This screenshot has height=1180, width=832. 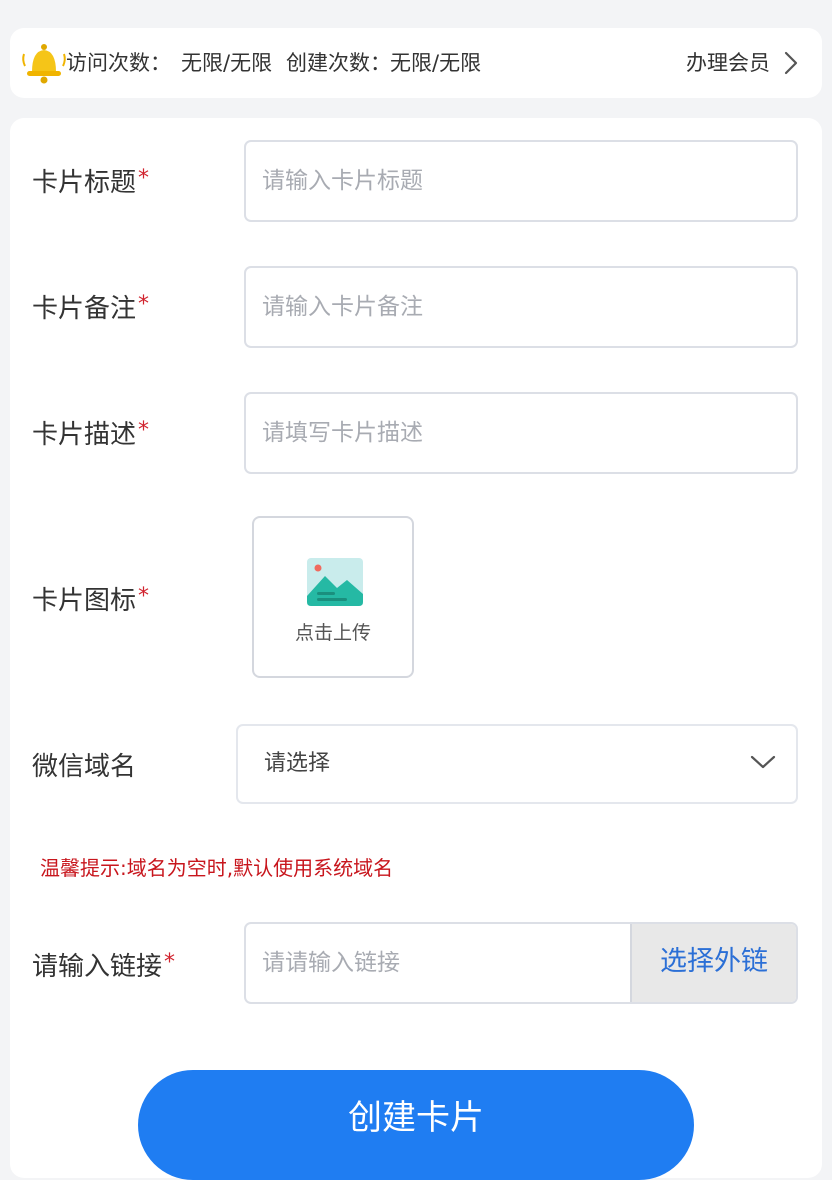 I want to click on upload-label: 点击上传, so click(x=332, y=633).